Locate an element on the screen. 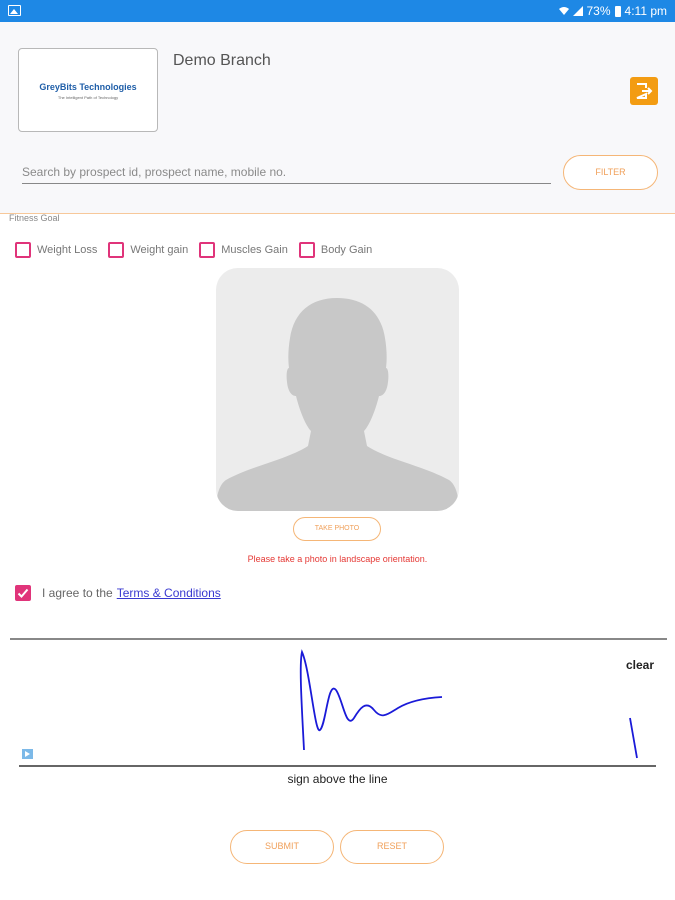 The image size is (675, 900). terms-row: I agree to the Terms & Conditions is located at coordinates (118, 593).